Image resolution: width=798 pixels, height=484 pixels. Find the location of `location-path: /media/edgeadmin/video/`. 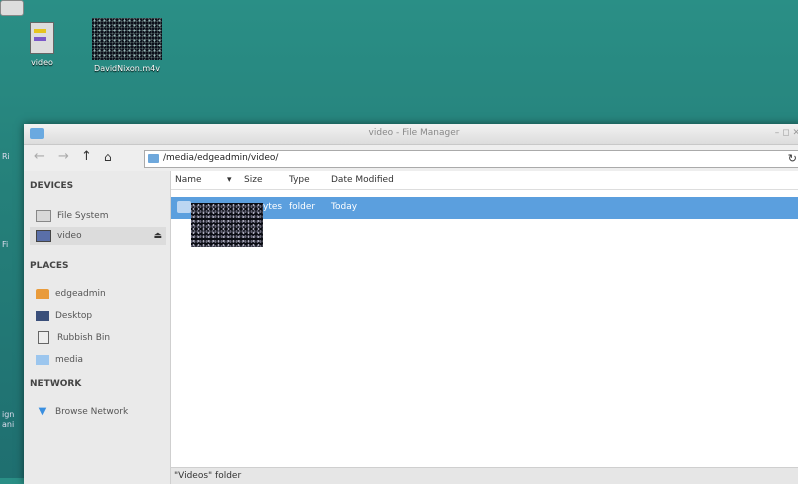

location-path: /media/edgeadmin/video/ is located at coordinates (220, 158).